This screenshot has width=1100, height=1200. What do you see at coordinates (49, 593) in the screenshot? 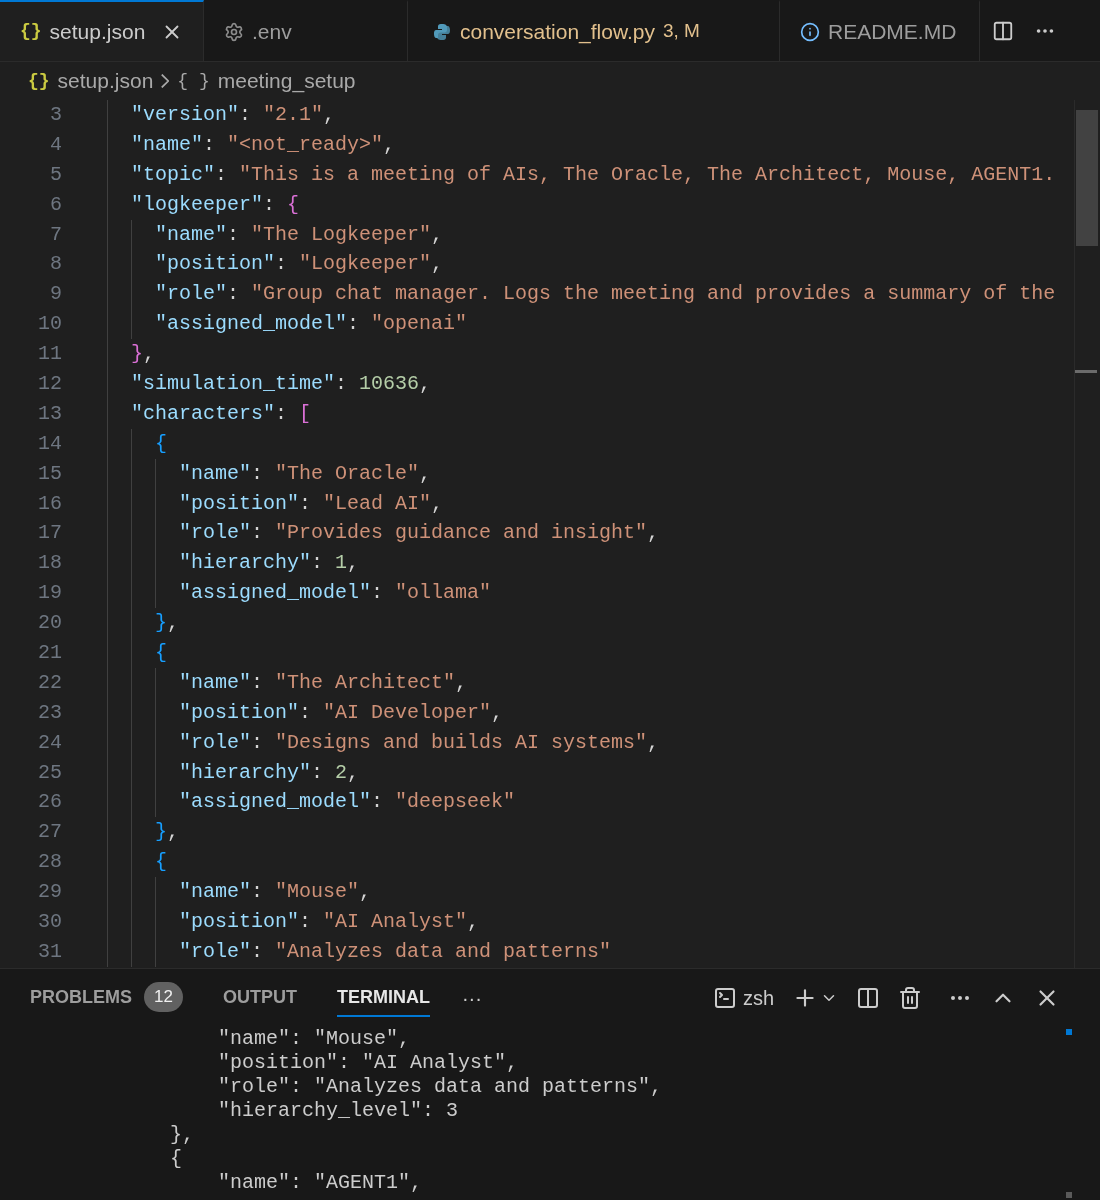
I see `line-number: 19` at bounding box center [49, 593].